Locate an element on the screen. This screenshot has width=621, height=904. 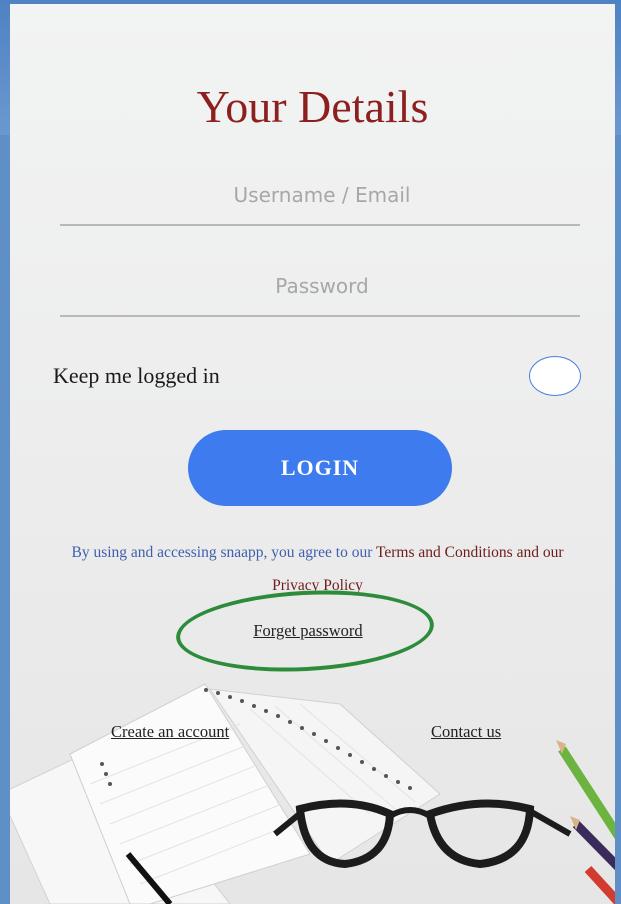
contact-us-link: Contact us is located at coordinates (466, 732).